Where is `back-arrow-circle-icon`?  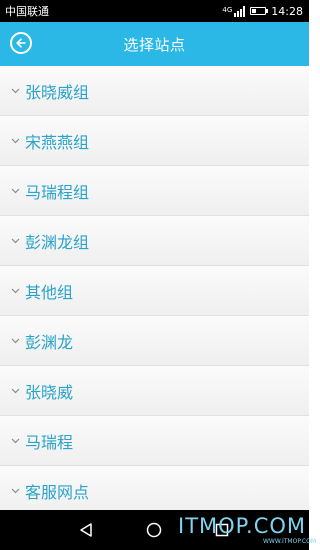
back-arrow-circle-icon is located at coordinates (21, 43).